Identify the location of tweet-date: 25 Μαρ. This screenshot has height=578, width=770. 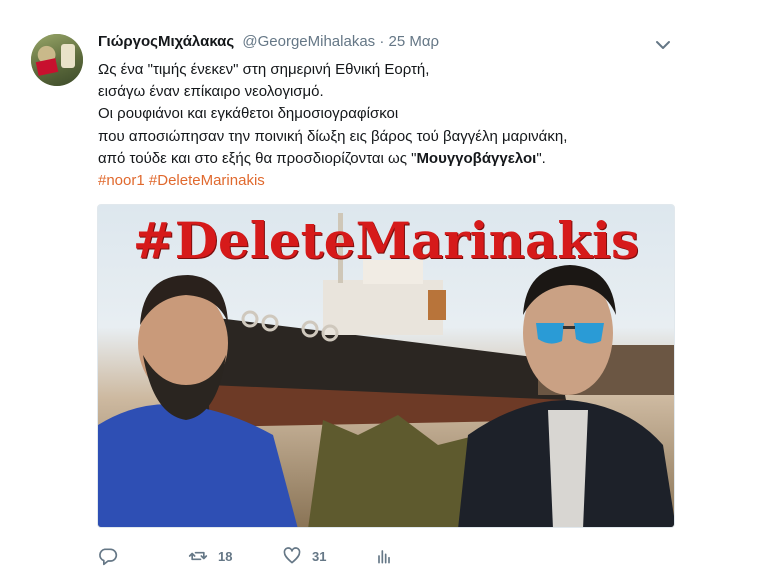
(414, 41).